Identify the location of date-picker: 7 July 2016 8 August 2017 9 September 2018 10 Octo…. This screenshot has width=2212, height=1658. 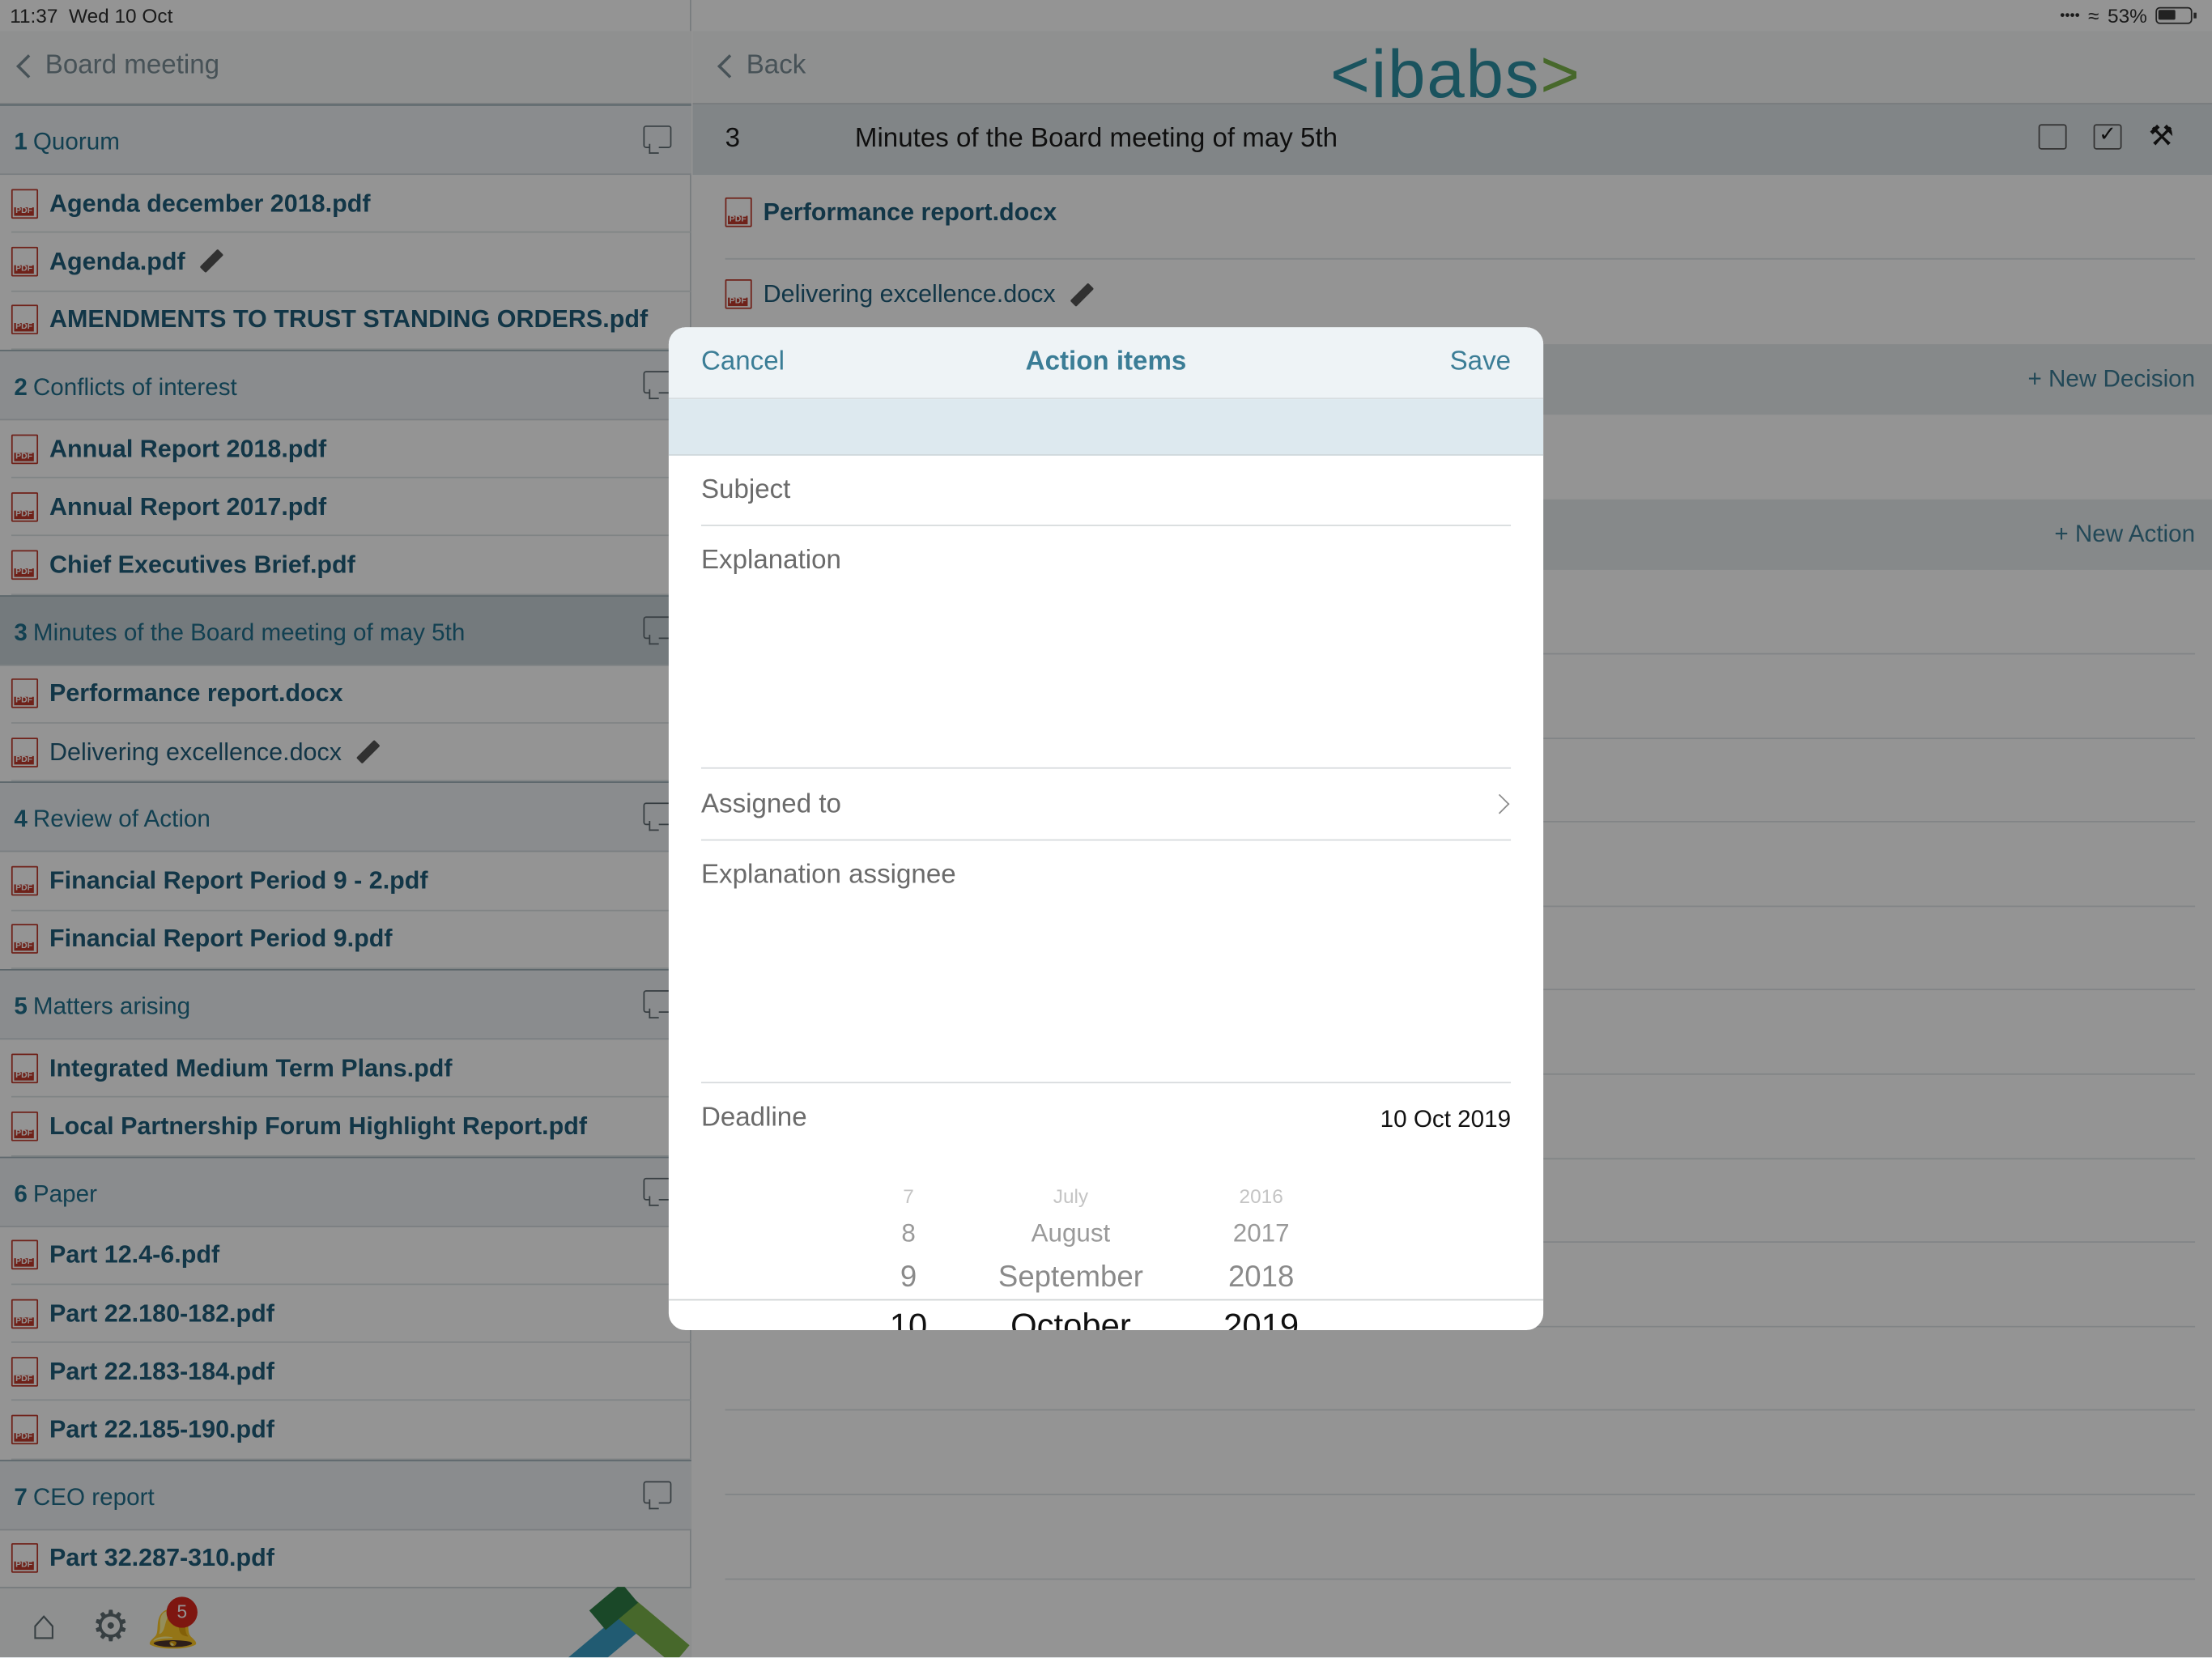
(1106, 1252).